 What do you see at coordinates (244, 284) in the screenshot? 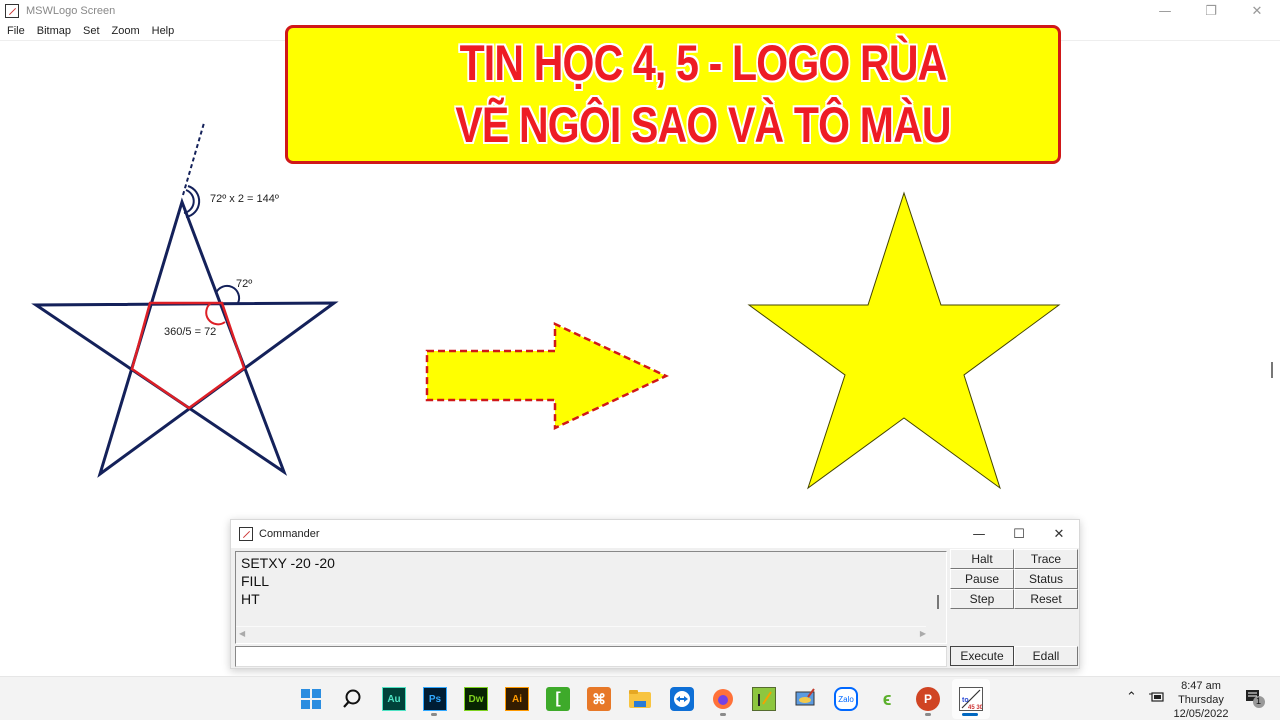
I see `exterior-angle-label: 72º` at bounding box center [244, 284].